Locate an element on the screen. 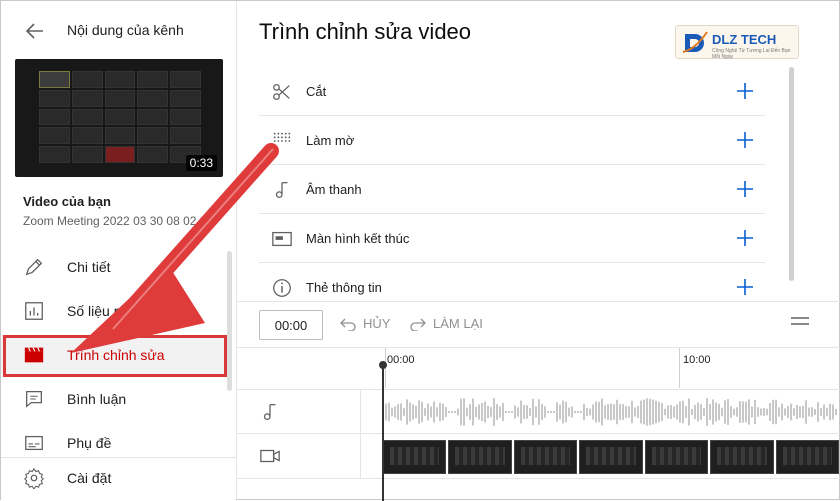  page-title: Trình chỉnh sửa video is located at coordinates (365, 31).